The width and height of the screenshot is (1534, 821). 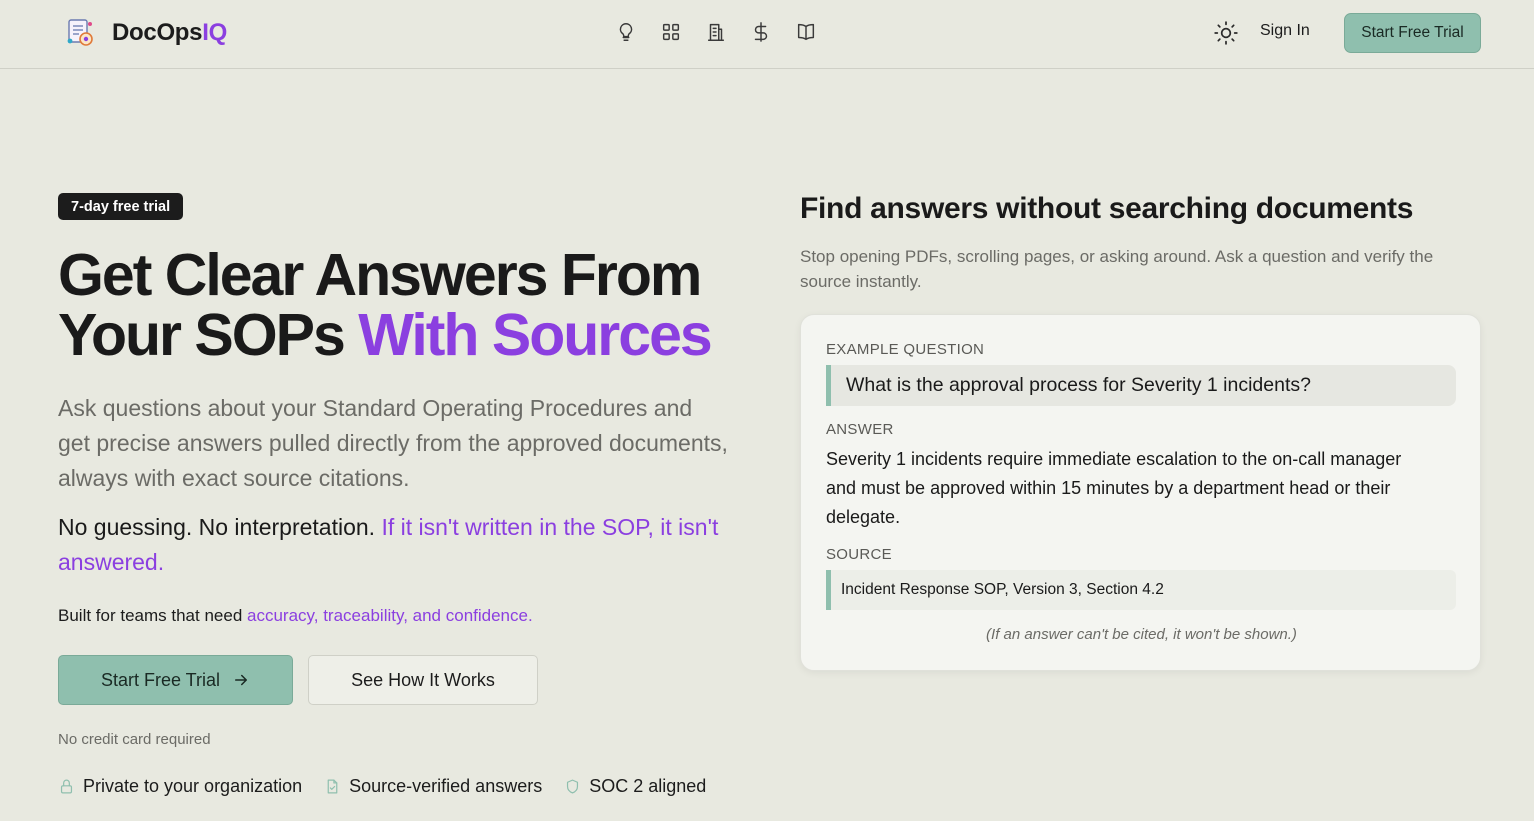 What do you see at coordinates (626, 32) in the screenshot?
I see `lightbulb-icon` at bounding box center [626, 32].